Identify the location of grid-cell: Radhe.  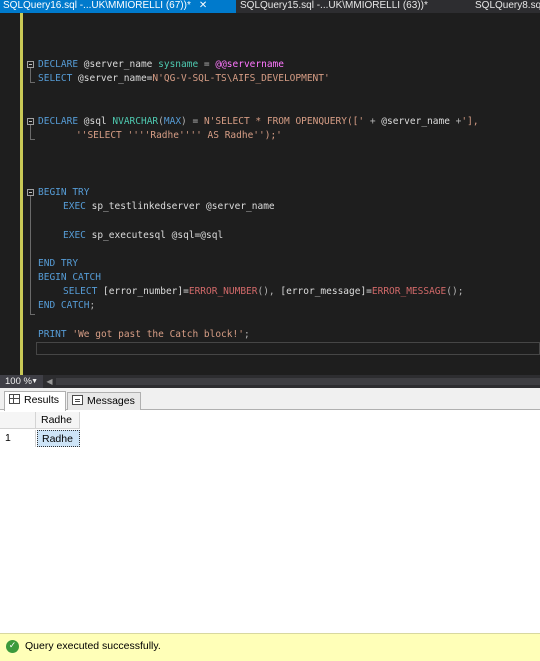
(58, 438).